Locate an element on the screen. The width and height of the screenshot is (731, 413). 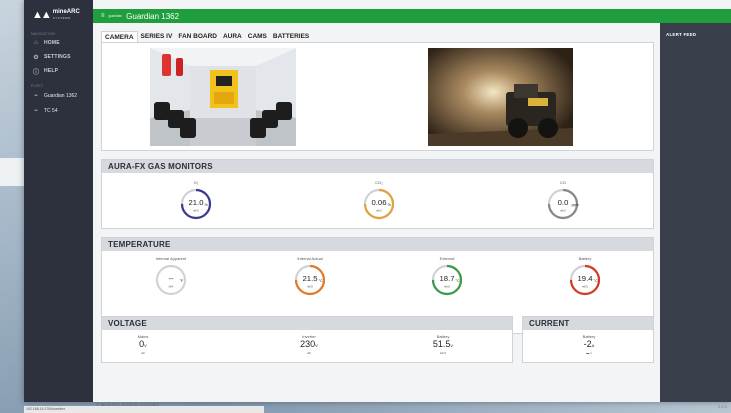
alert-feed-title: ALERT FEED is located at coordinates (681, 34).